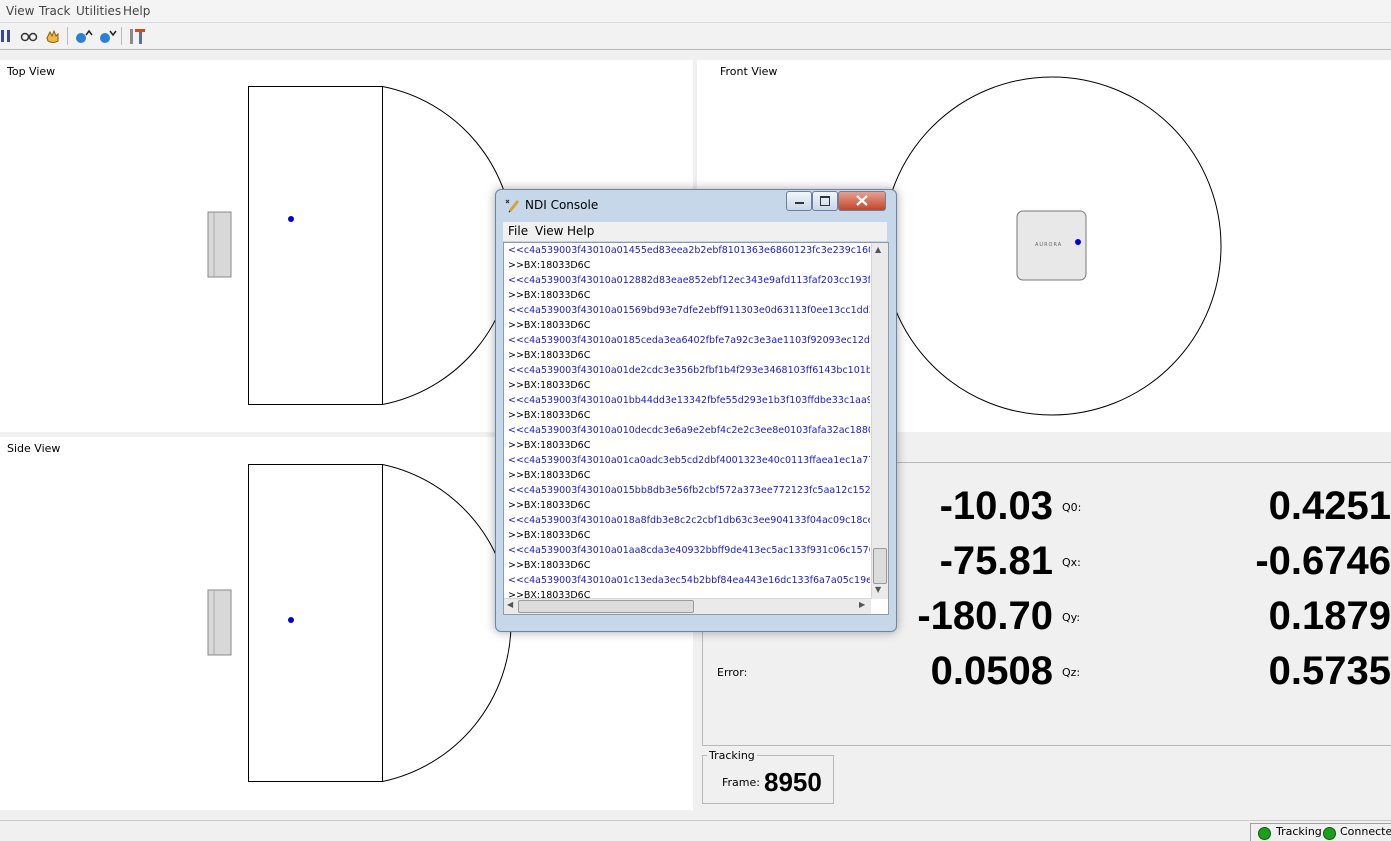  I want to click on close-button, so click(862, 201).